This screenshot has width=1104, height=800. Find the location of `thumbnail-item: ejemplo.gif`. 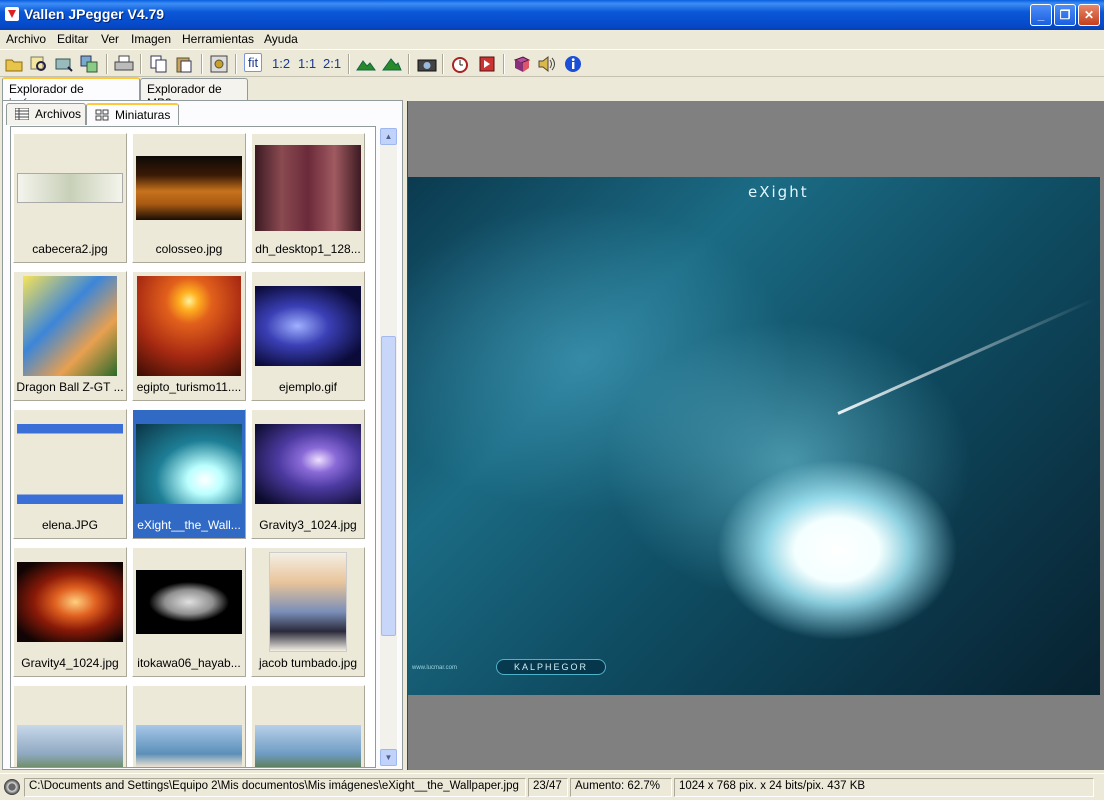

thumbnail-item: ejemplo.gif is located at coordinates (308, 336).